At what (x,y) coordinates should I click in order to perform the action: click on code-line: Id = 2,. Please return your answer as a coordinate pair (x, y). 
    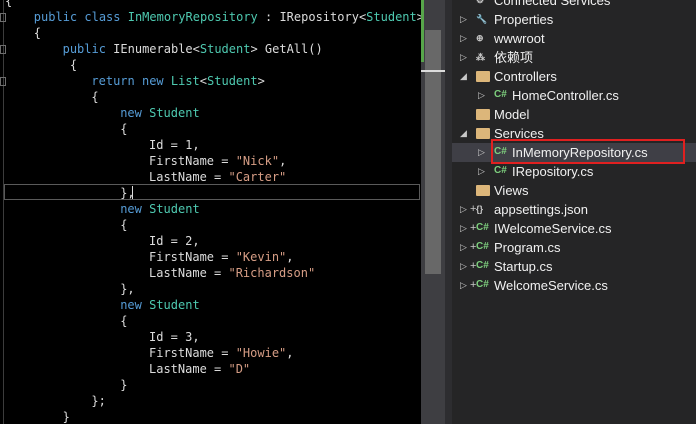
    Looking at the image, I should click on (174, 241).